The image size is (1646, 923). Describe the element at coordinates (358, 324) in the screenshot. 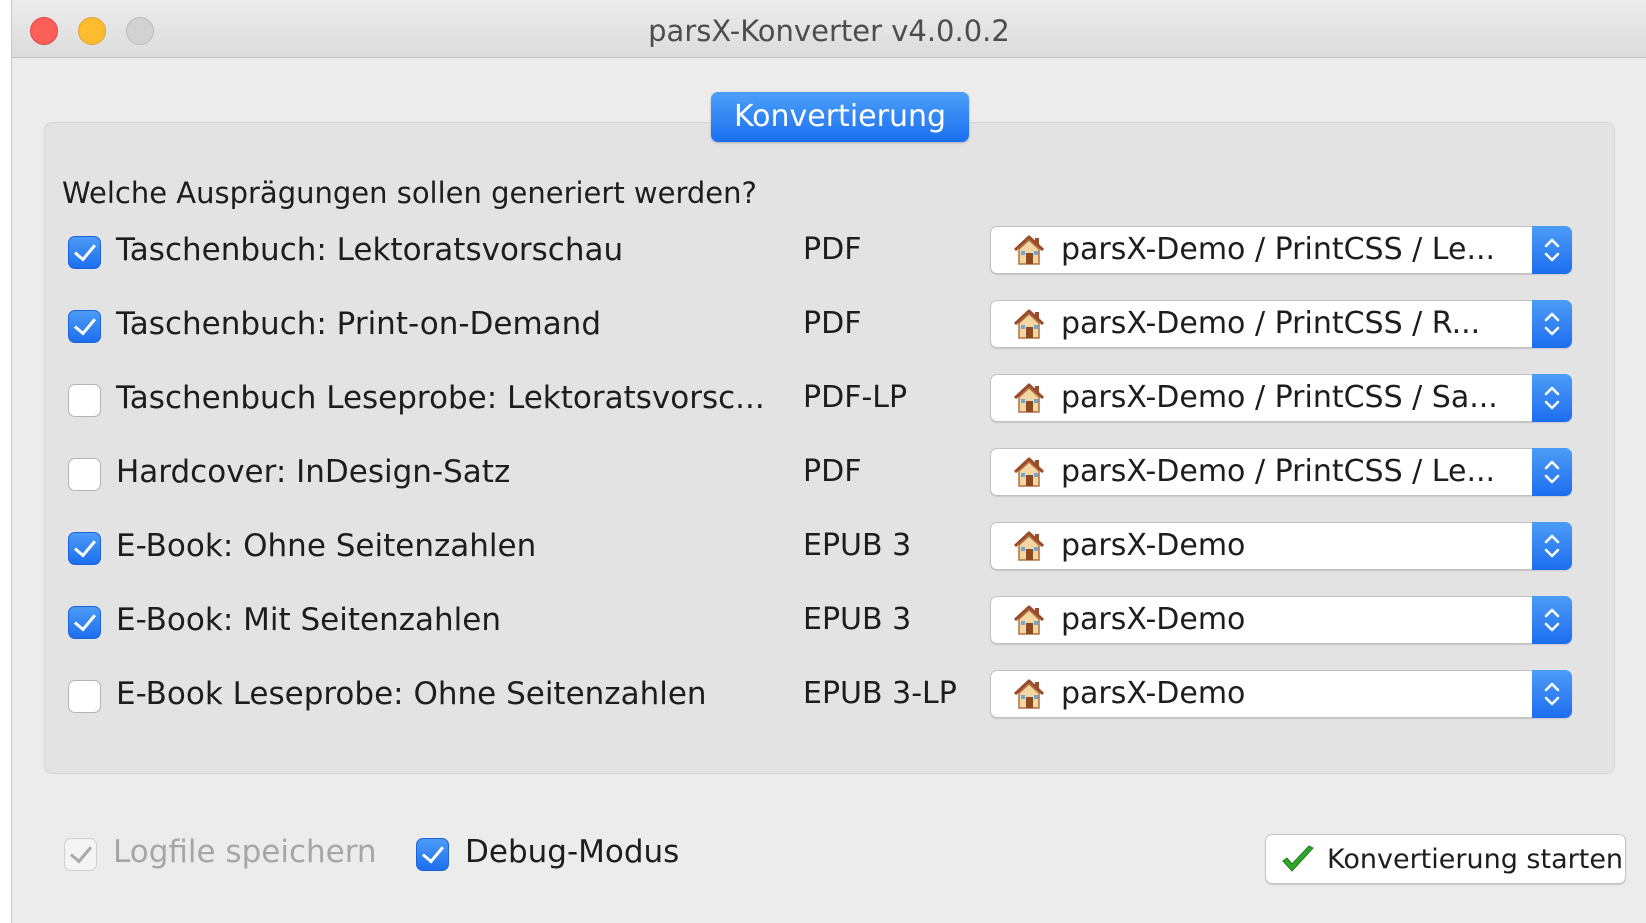

I see `output-label: Taschenbuch: Print-on-Demand` at that location.